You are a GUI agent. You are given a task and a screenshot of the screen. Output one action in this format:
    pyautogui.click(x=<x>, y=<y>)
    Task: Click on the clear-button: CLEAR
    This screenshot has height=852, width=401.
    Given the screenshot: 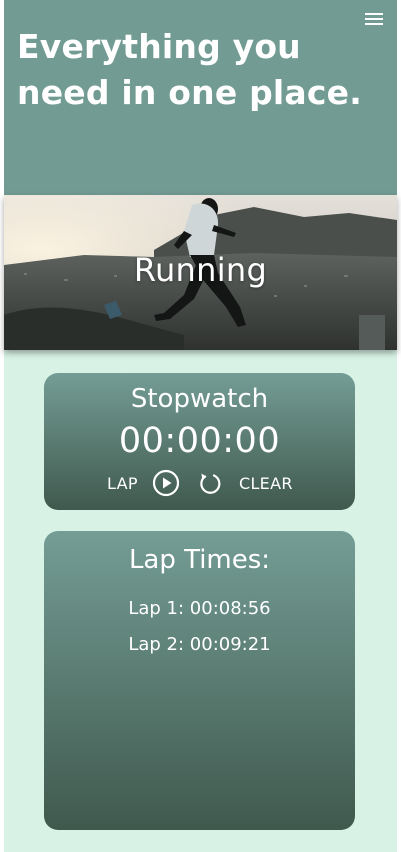 What is the action you would take?
    pyautogui.click(x=266, y=483)
    